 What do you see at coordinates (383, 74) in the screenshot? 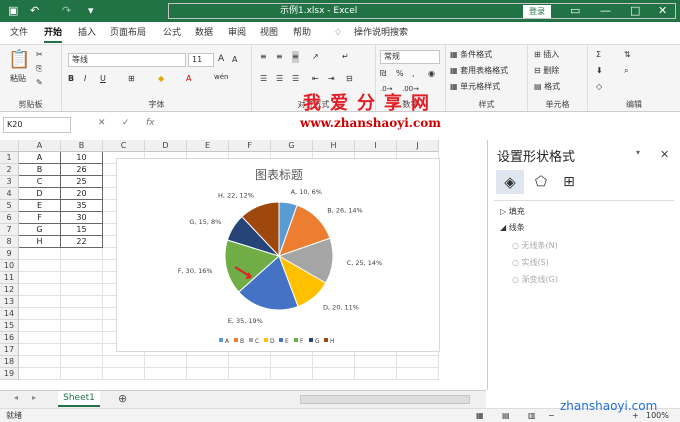
I see `currency-icon: ₪` at bounding box center [383, 74].